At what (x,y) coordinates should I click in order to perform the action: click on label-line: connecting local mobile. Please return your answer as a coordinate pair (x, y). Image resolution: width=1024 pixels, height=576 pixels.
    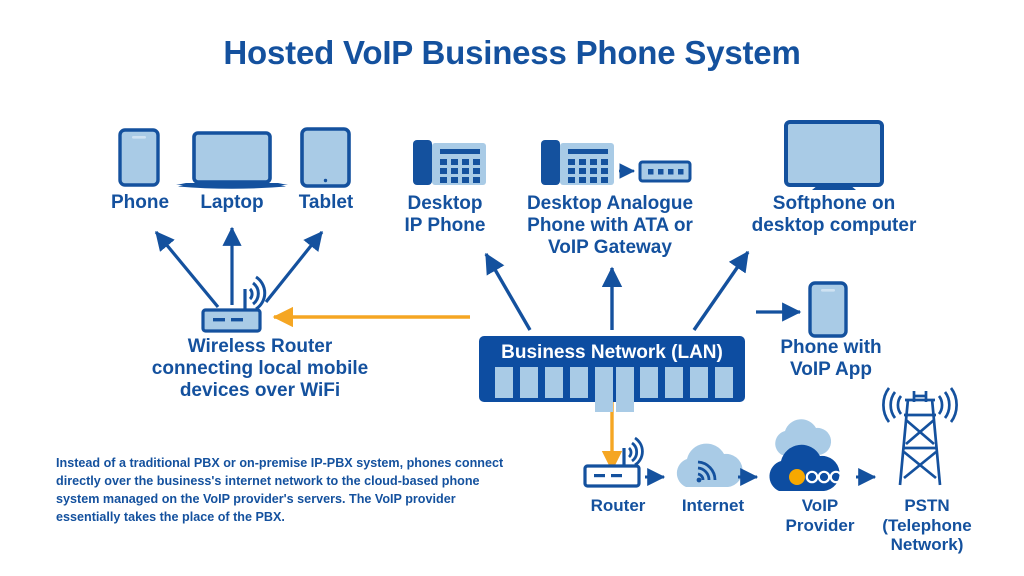
    Looking at the image, I should click on (260, 369).